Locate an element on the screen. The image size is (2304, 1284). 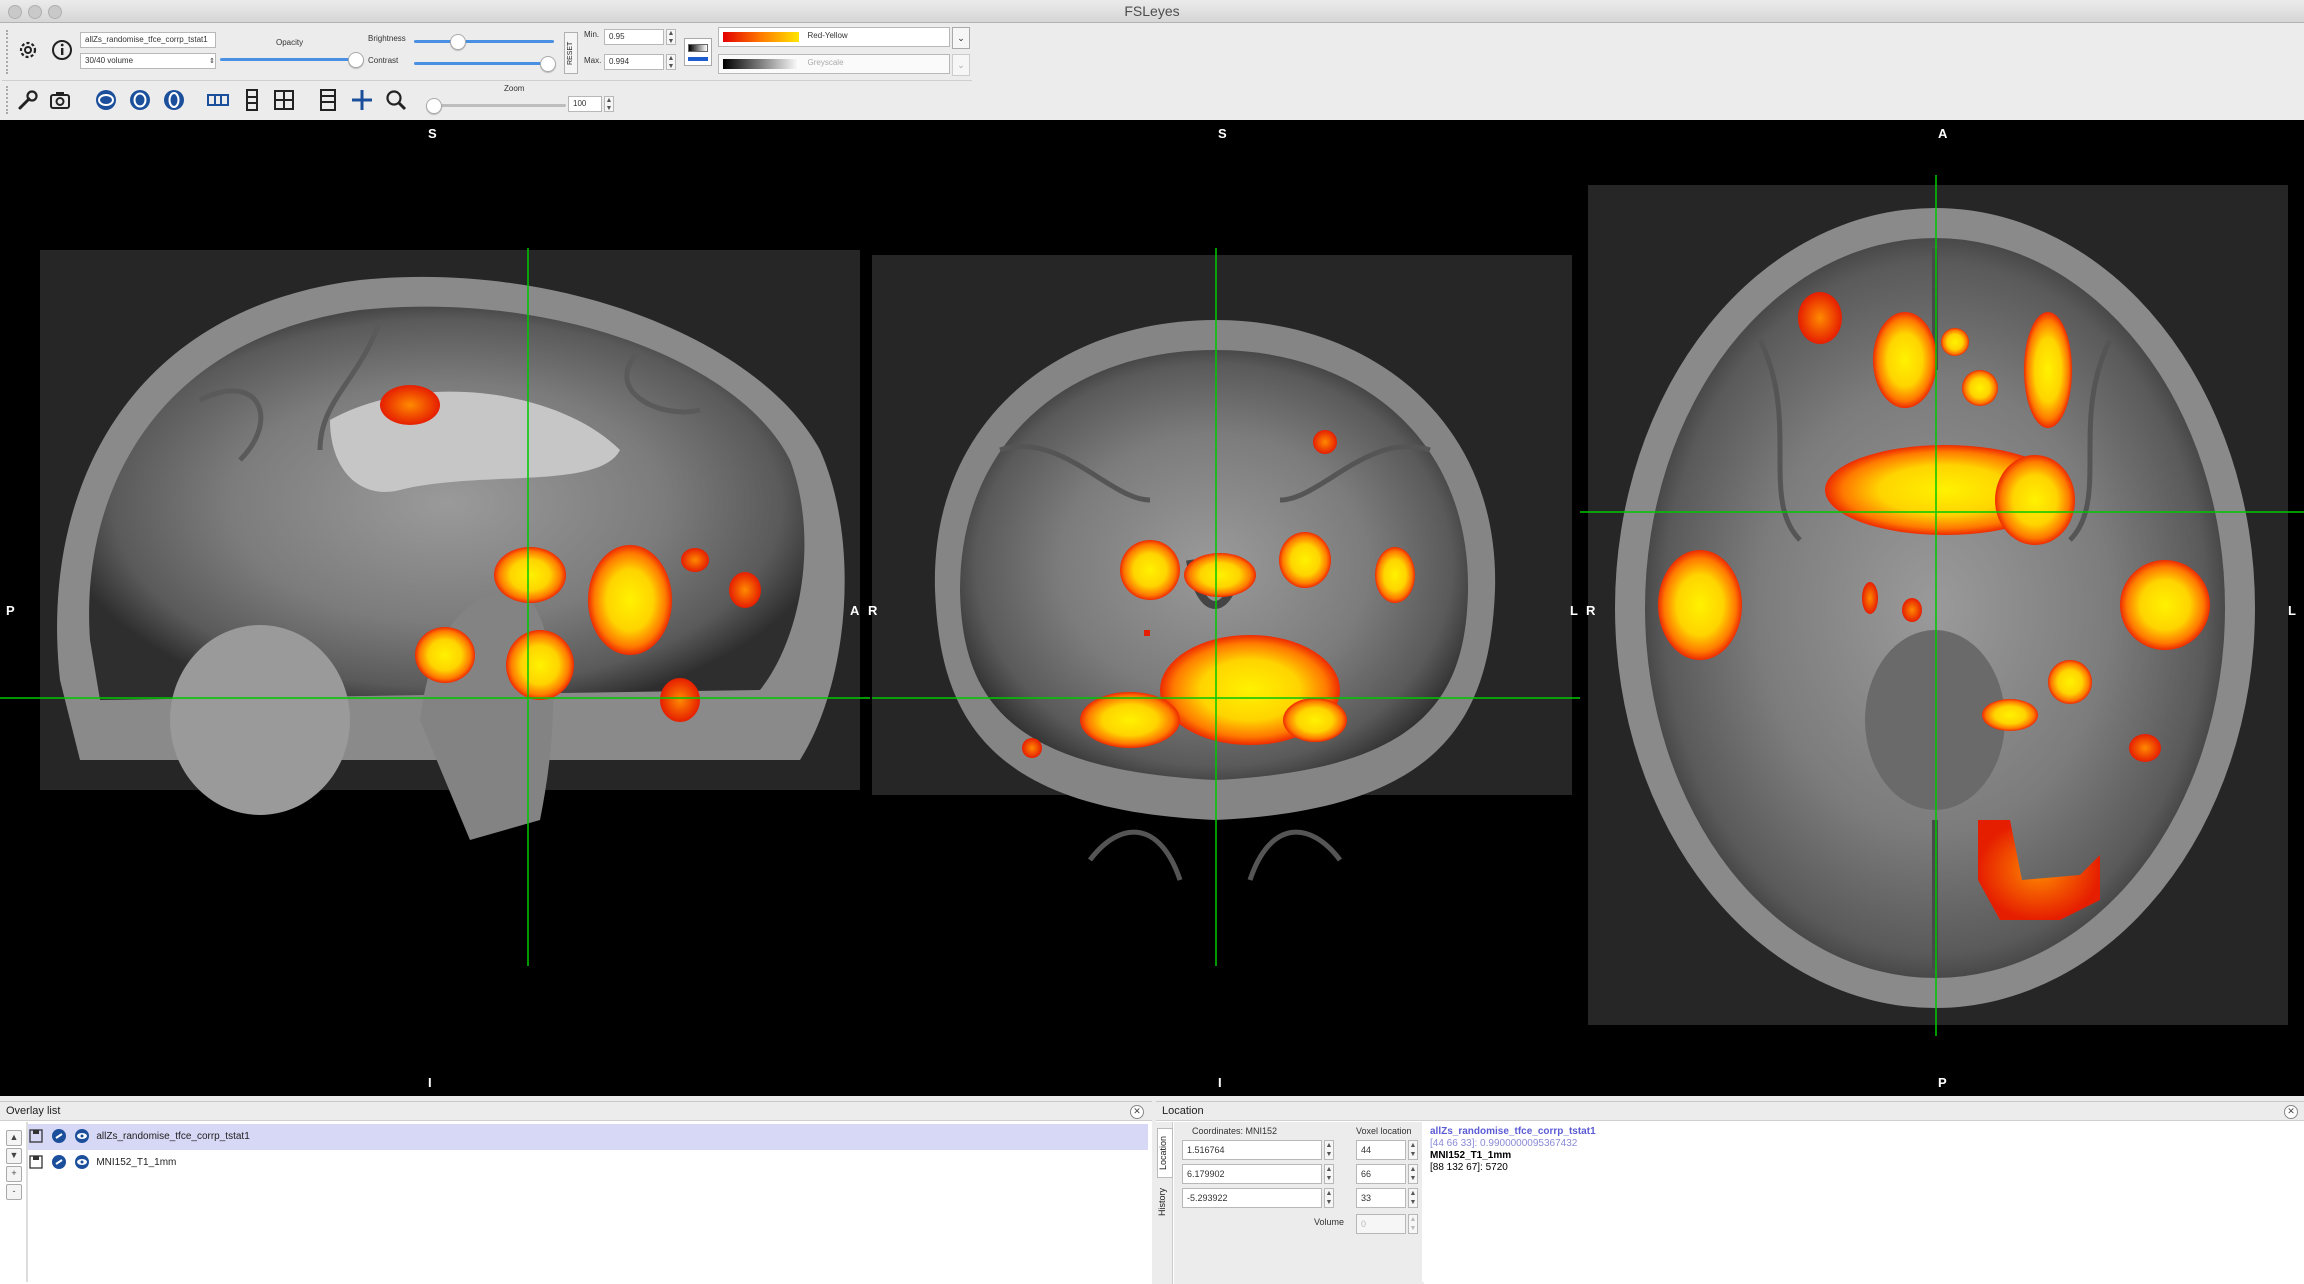
overlay-item: allZs_randomise_tfce_corrp_tstat1 is located at coordinates (588, 1137).